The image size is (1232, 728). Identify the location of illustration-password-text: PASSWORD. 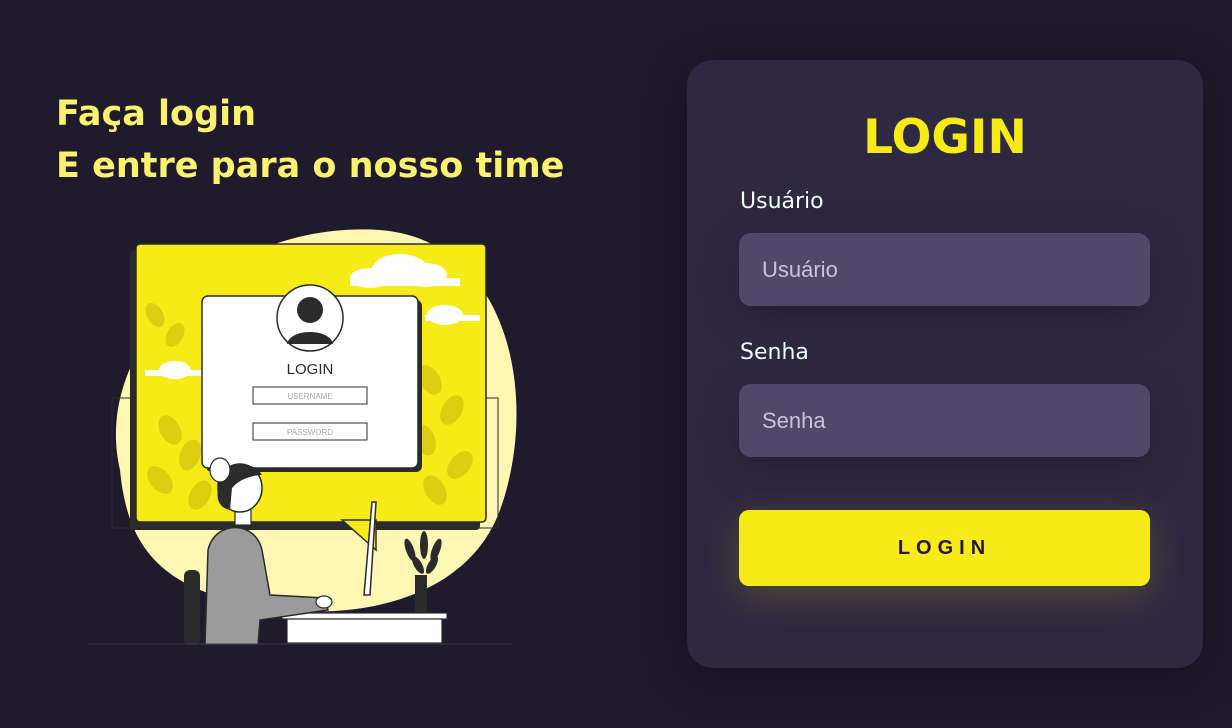
(310, 432).